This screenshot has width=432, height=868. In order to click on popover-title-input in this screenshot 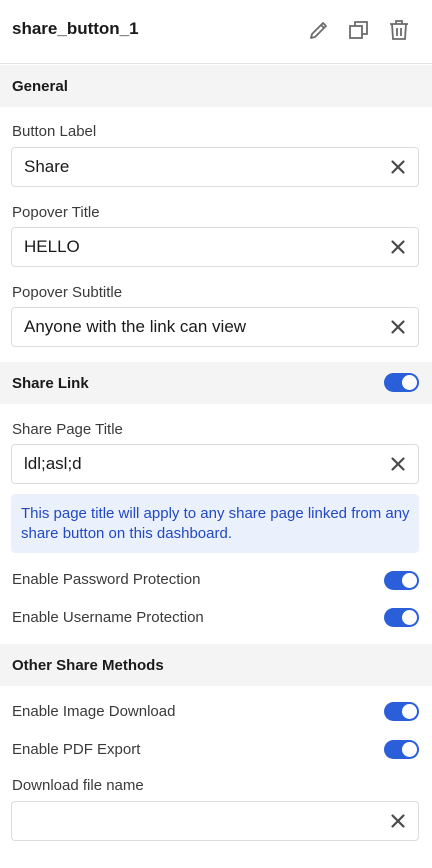, I will do `click(197, 247)`.